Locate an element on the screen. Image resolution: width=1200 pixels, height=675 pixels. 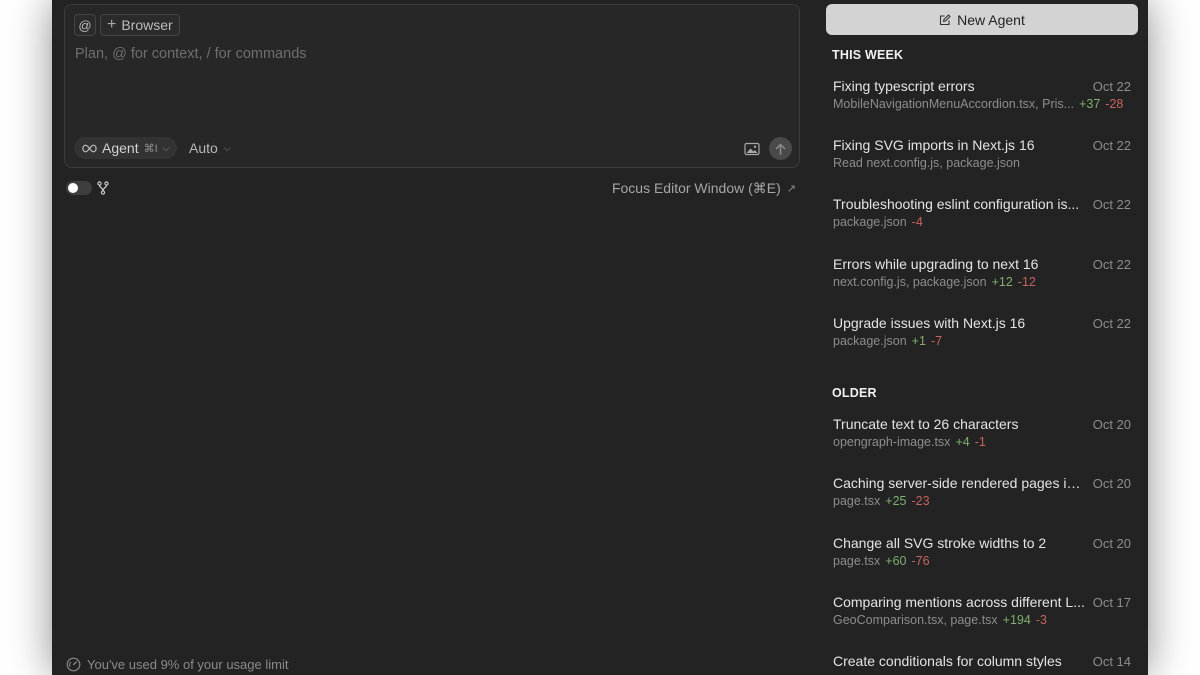
model-selector: Auto ⌵ is located at coordinates (210, 148).